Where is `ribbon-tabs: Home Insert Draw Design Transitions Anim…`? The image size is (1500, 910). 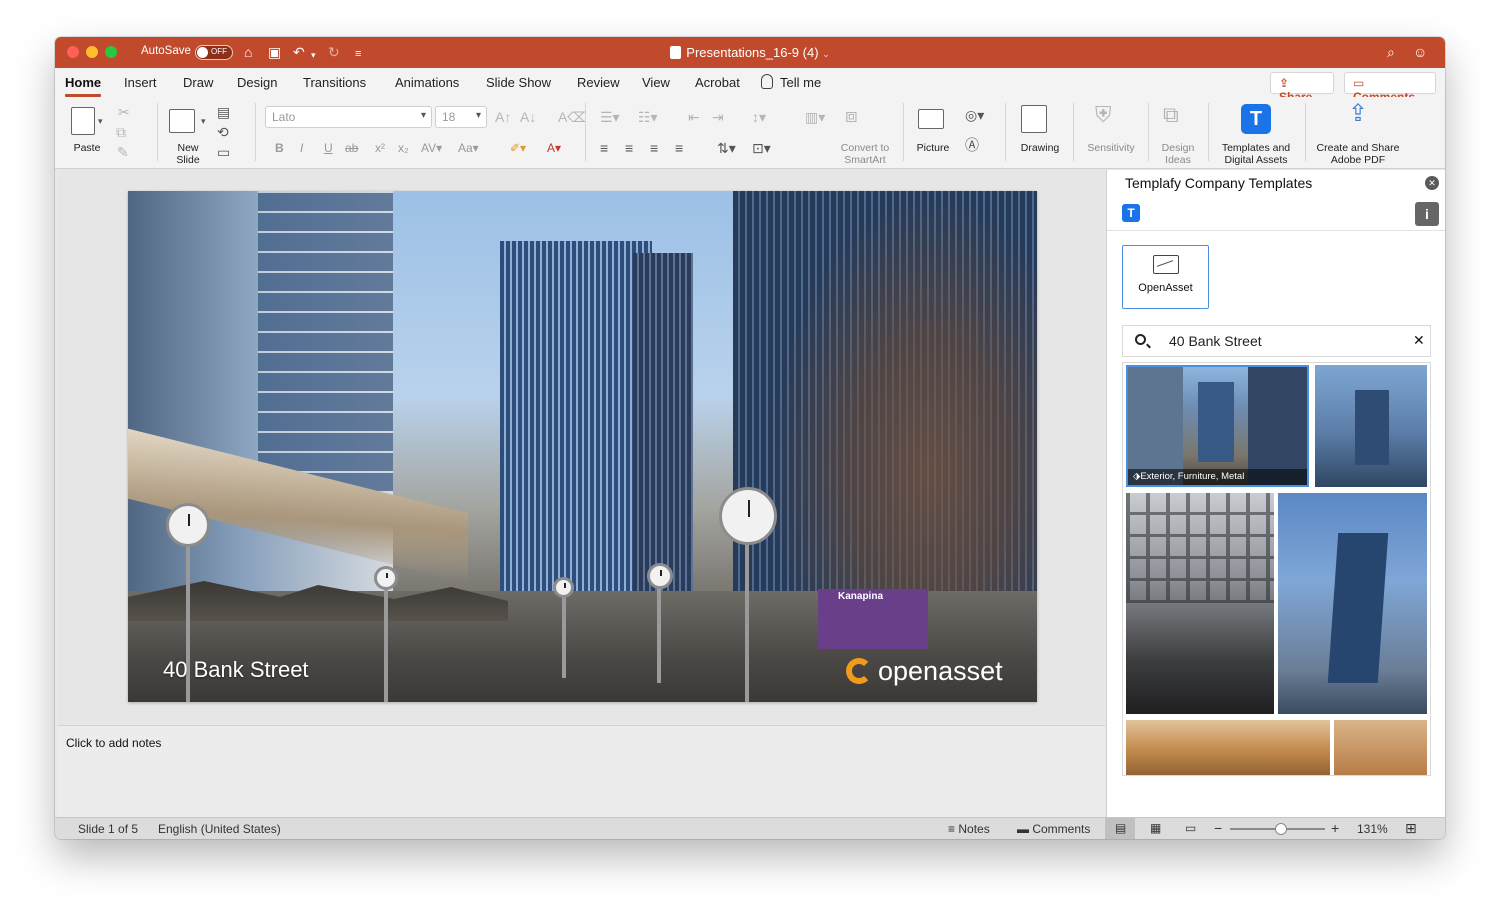 ribbon-tabs: Home Insert Draw Design Transitions Anim… is located at coordinates (750, 86).